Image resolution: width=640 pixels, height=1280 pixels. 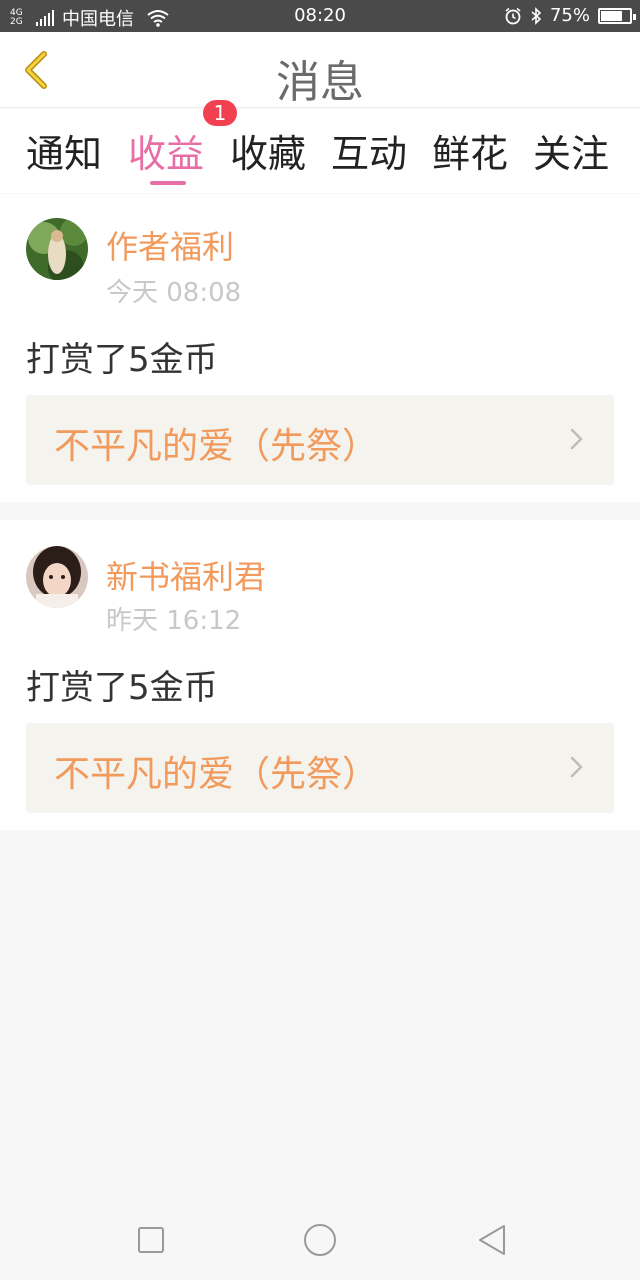 I want to click on header: 消息, so click(x=320, y=70).